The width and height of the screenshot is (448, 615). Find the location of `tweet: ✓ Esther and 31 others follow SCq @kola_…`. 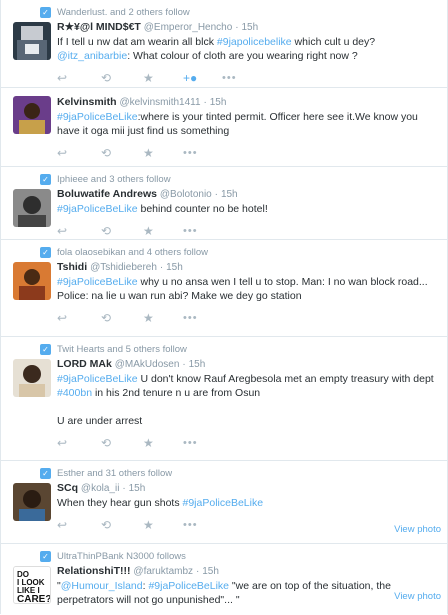

tweet: ✓ Esther and 31 others follow SCq @kola_… is located at coordinates (224, 502).